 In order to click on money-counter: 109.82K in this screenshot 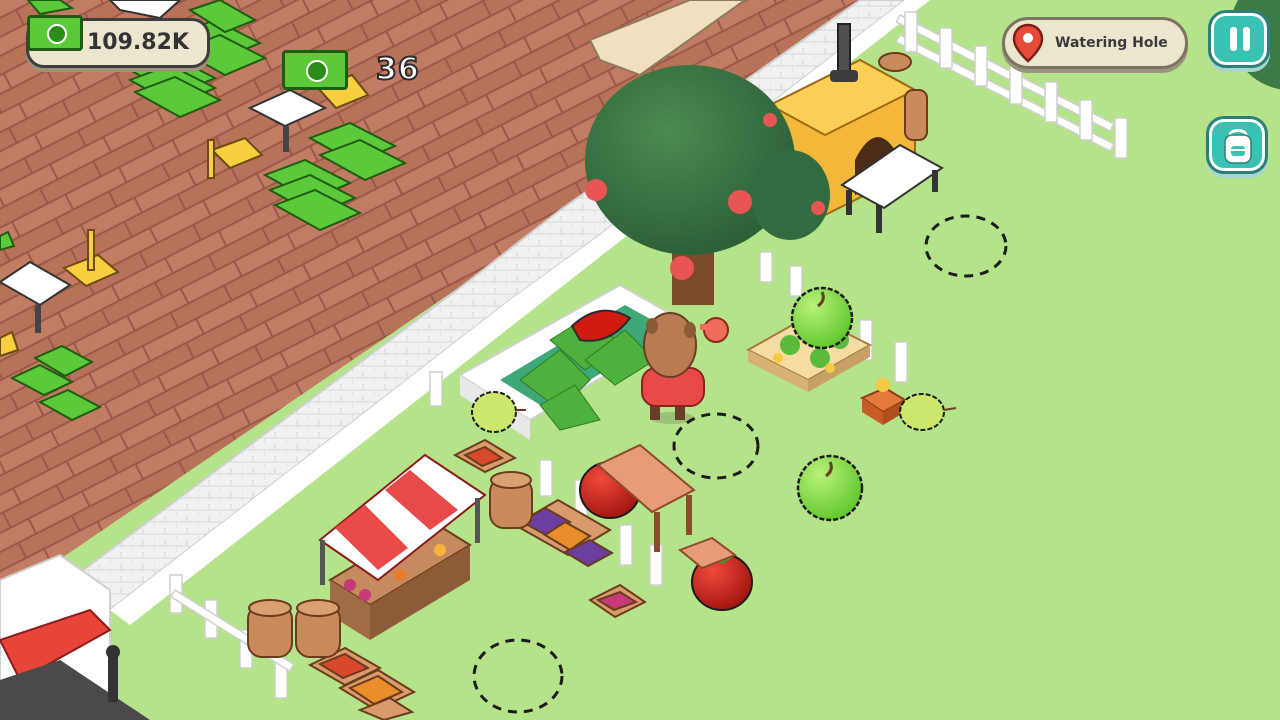, I will do `click(118, 41)`.